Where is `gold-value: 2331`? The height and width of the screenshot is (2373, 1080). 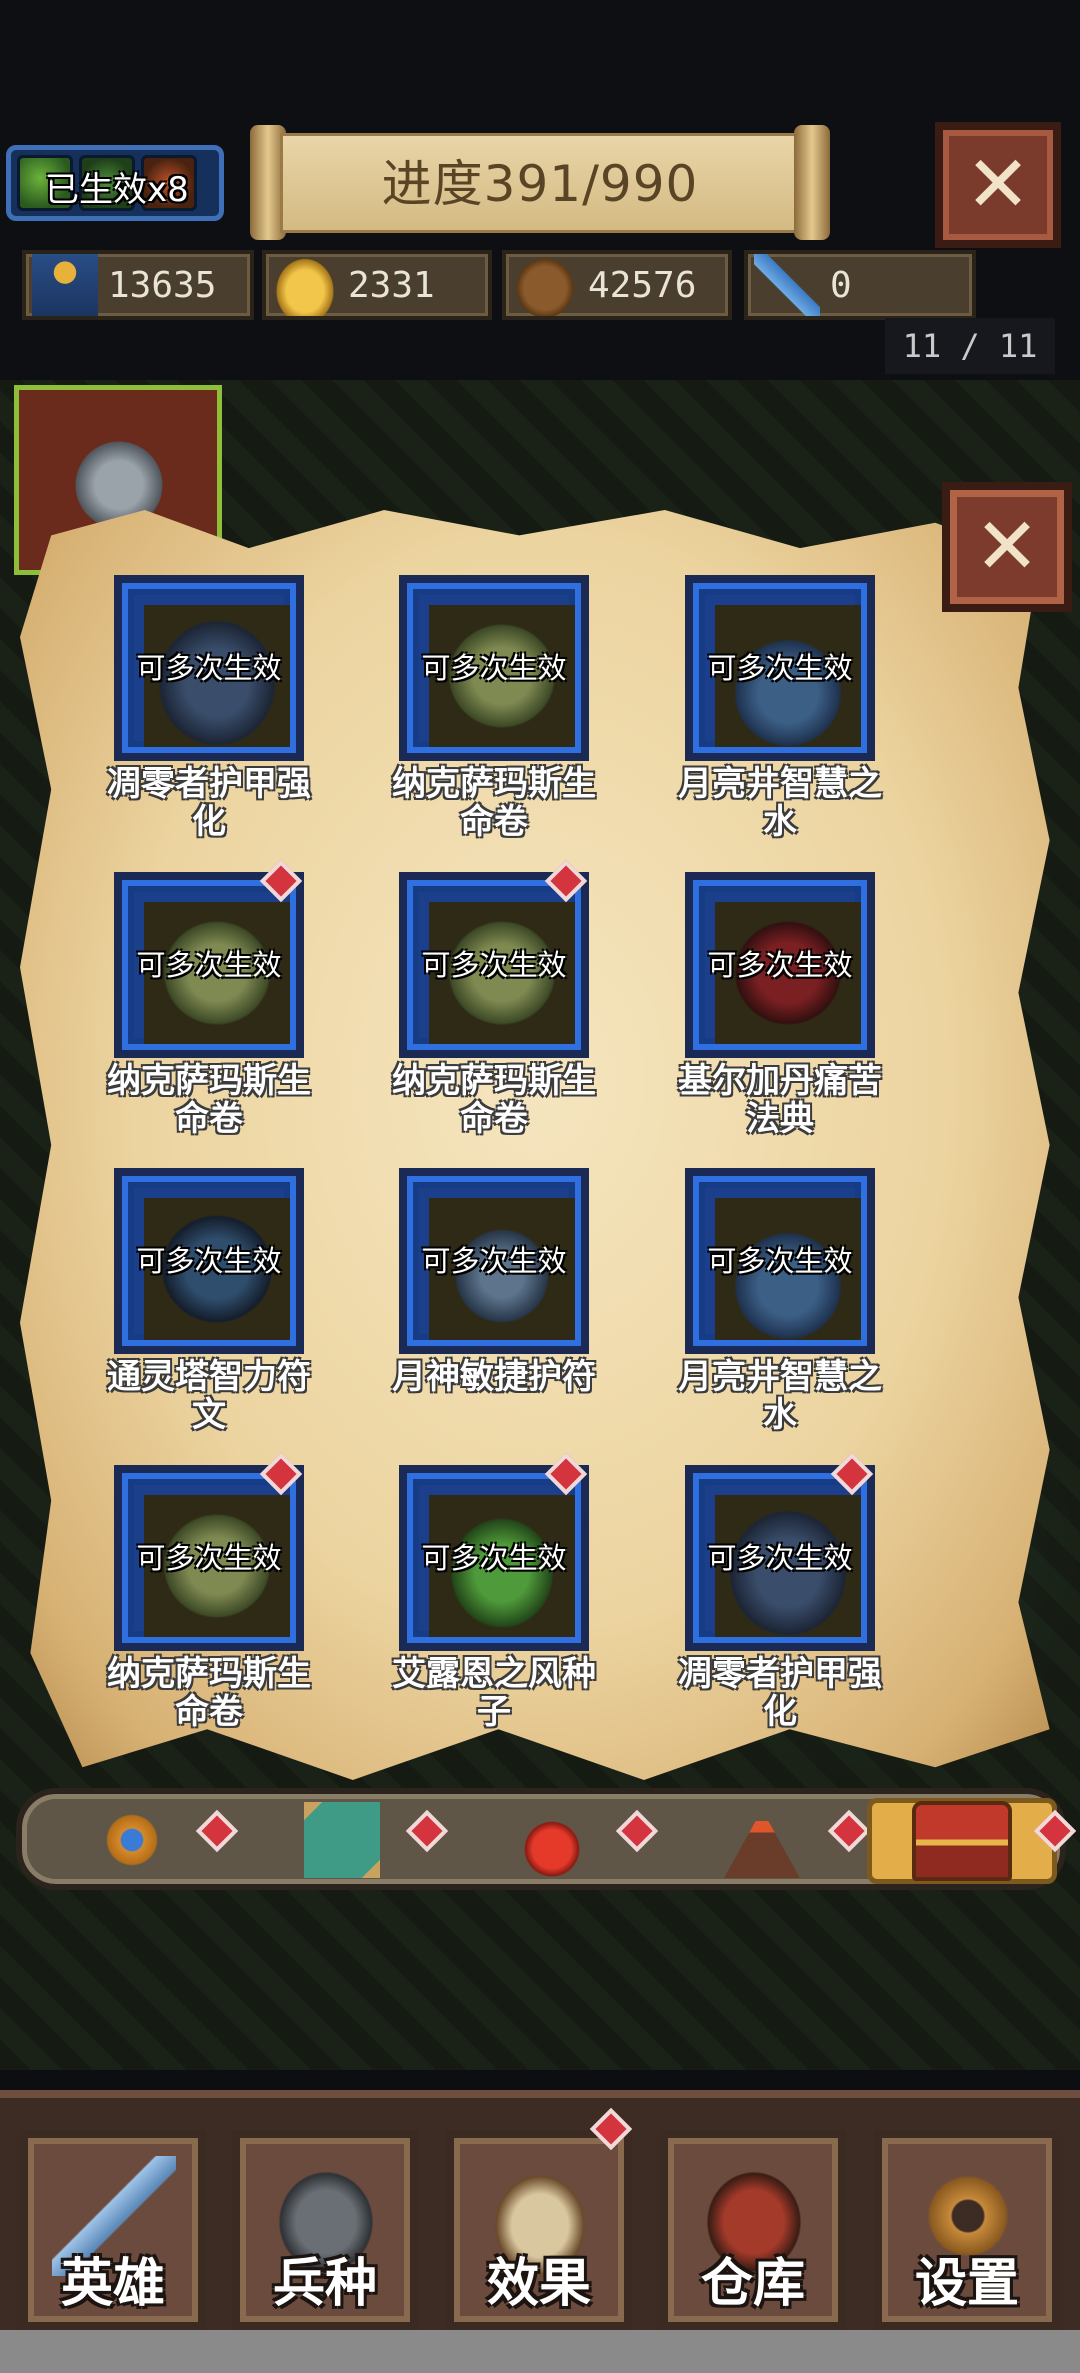
gold-value: 2331 is located at coordinates (391, 285).